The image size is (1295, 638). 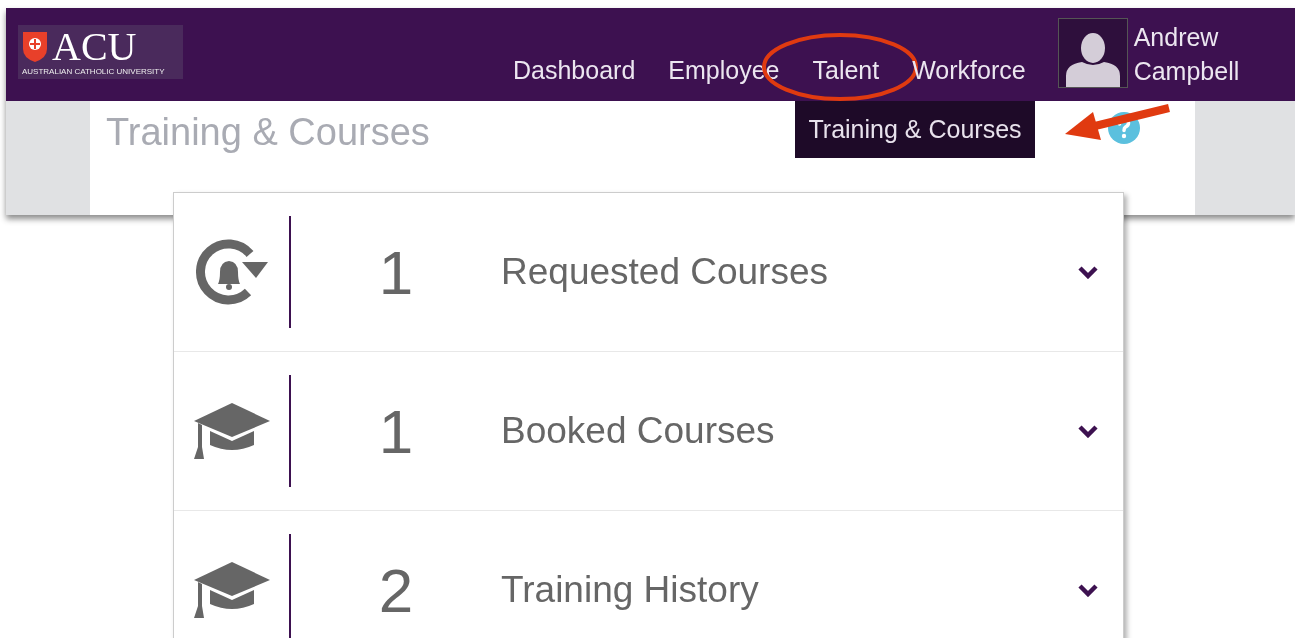 I want to click on avatar-icon, so click(x=1092, y=53).